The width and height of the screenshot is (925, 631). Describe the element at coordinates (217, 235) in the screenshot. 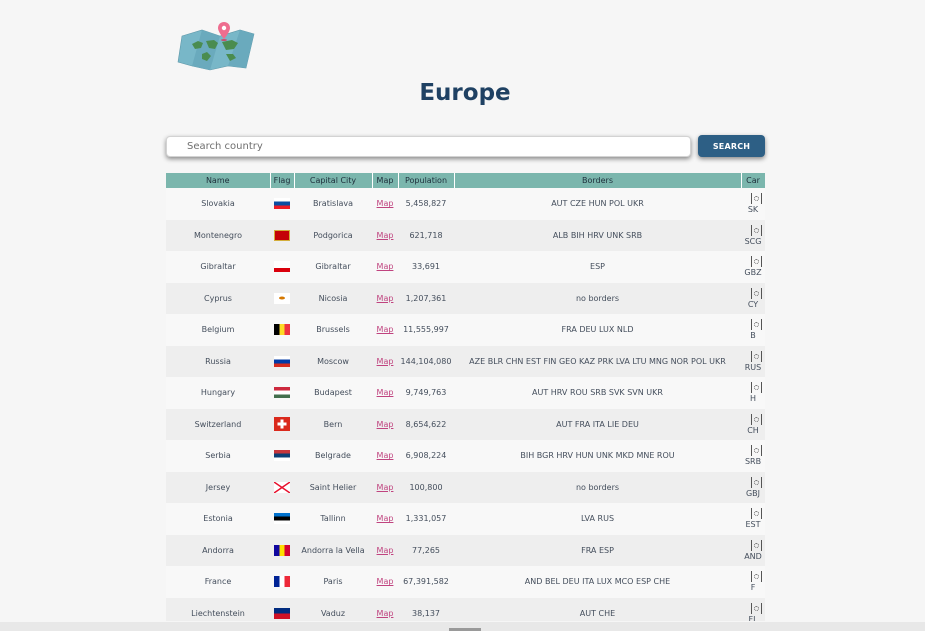

I see `country-name: Montenegro` at that location.